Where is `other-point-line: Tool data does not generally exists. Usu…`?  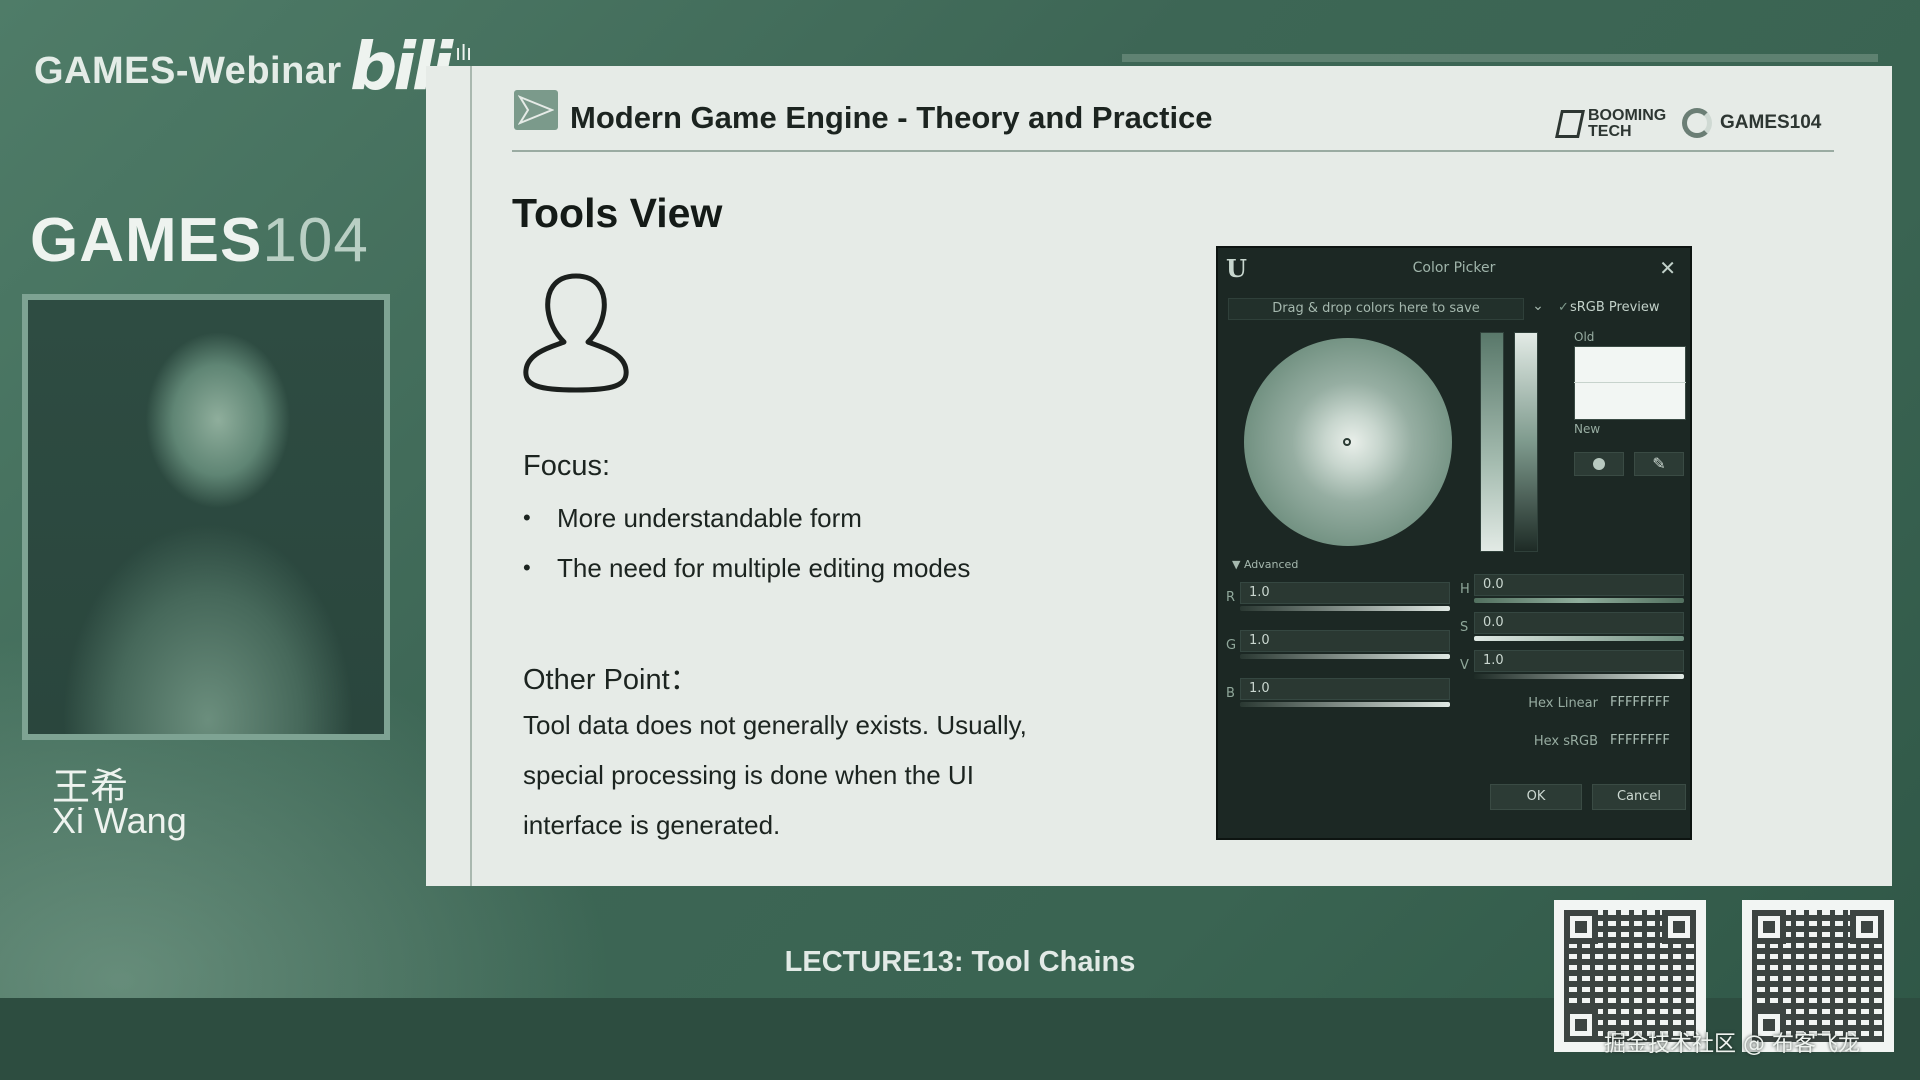
other-point-line: Tool data does not generally exists. Usu… is located at coordinates (775, 725).